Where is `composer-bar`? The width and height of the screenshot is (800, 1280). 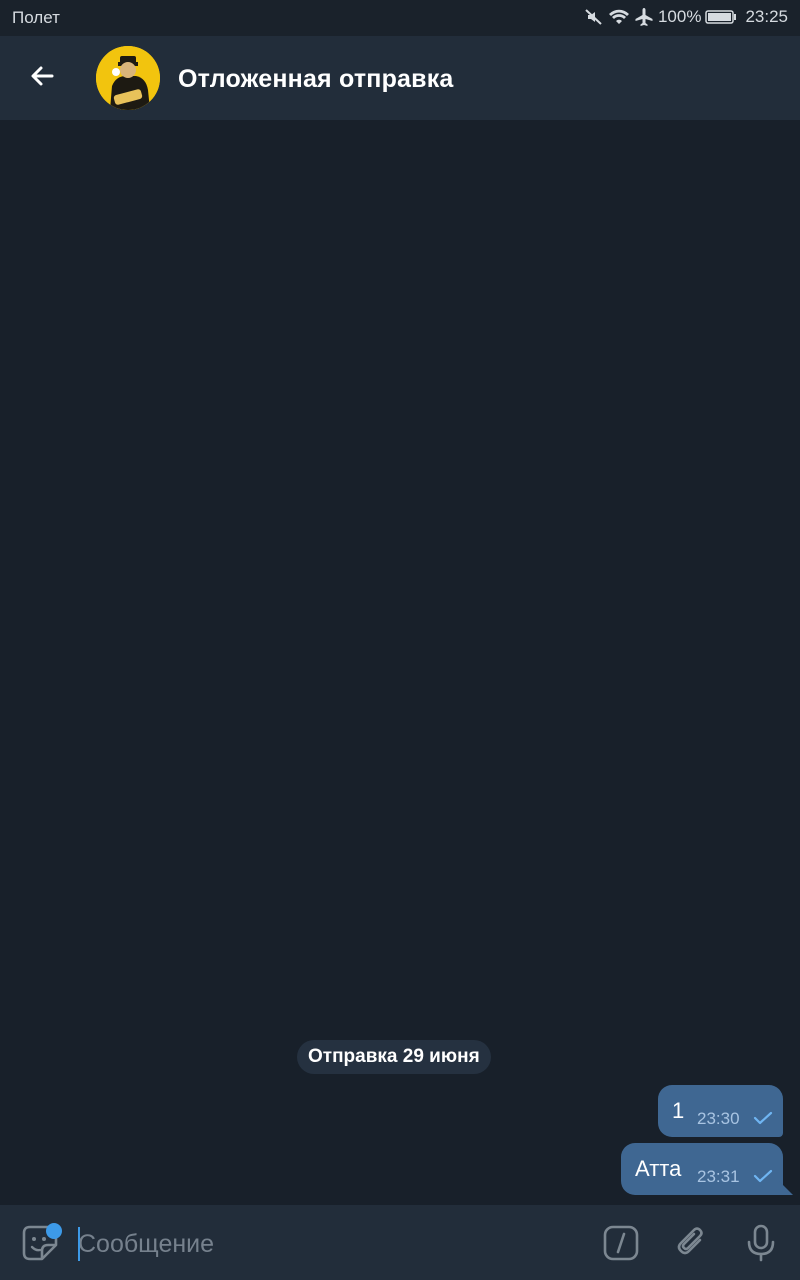
composer-bar is located at coordinates (400, 1242).